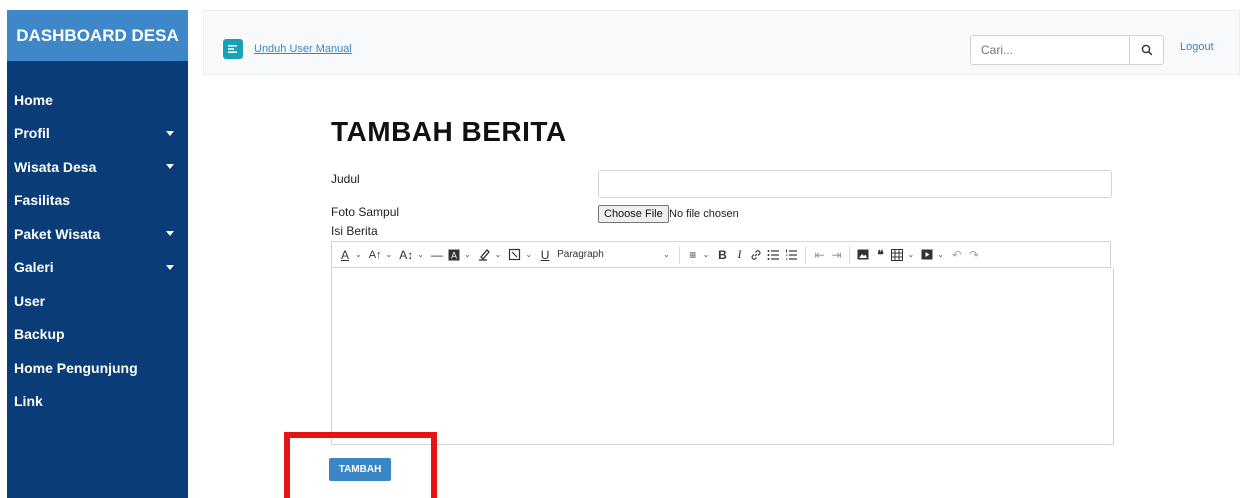 The height and width of the screenshot is (498, 1257). Describe the element at coordinates (406, 255) in the screenshot. I see `text-size-button: A↕` at that location.